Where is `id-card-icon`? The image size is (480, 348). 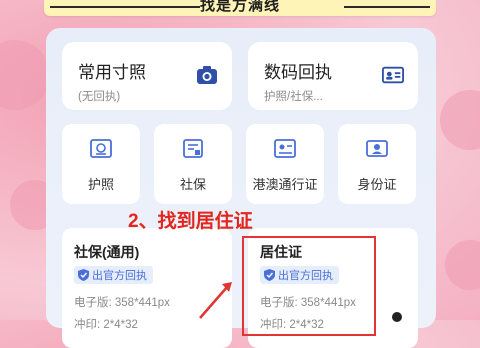 id-card-icon is located at coordinates (393, 75).